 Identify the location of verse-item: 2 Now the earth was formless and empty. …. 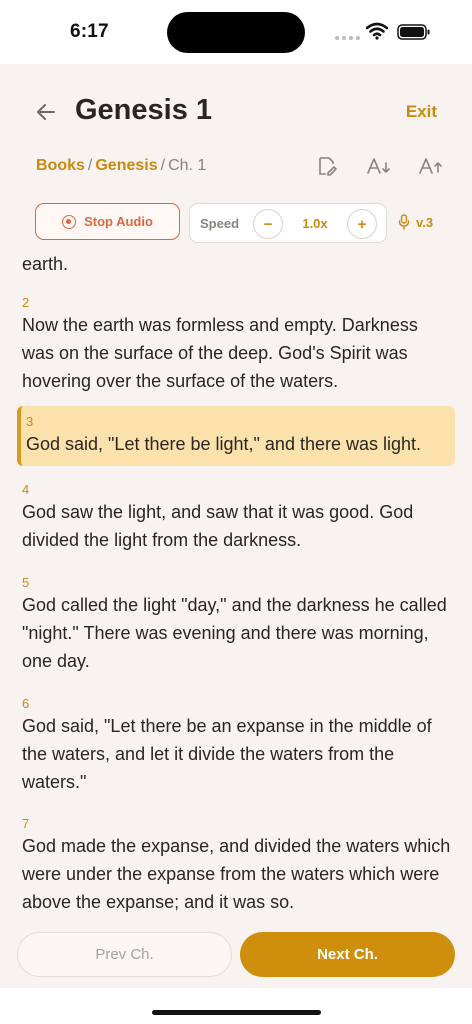
(237, 345).